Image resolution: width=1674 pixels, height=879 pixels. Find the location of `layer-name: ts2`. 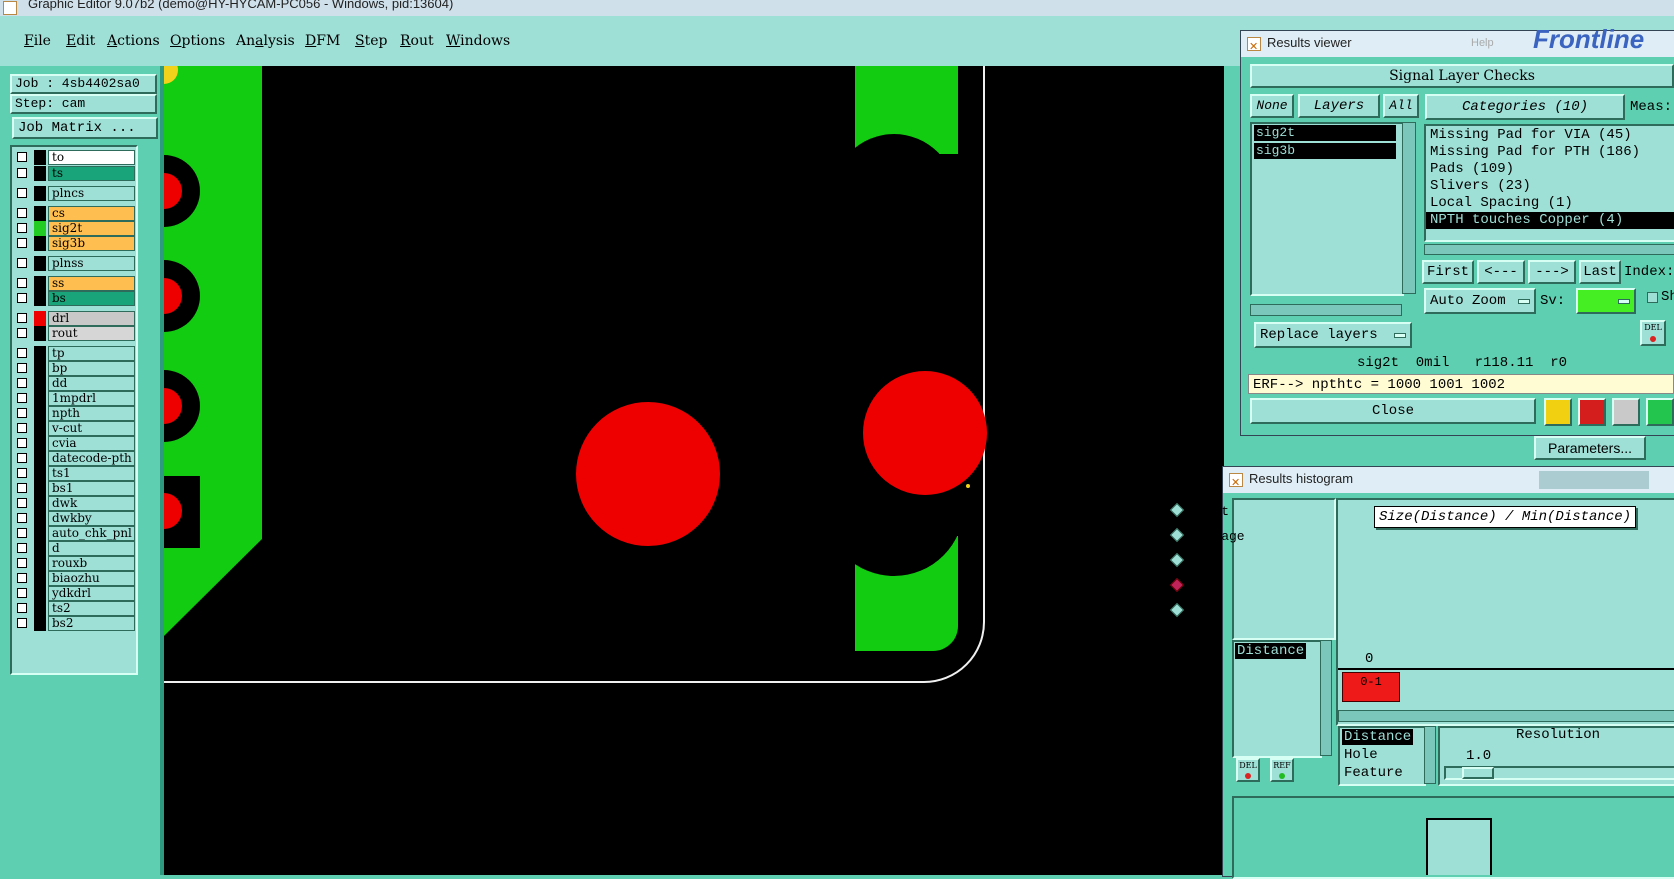

layer-name: ts2 is located at coordinates (91, 608).